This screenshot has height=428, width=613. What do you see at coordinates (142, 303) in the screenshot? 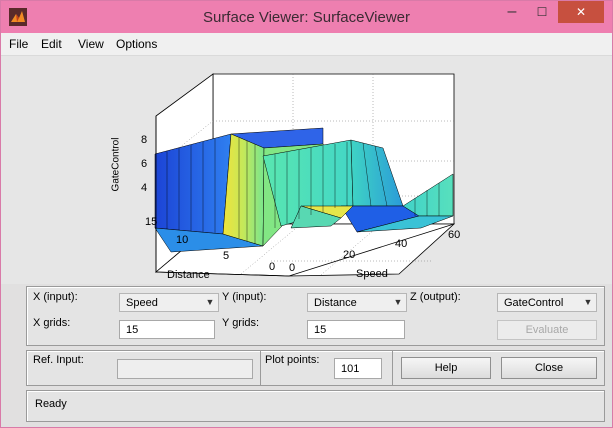
I see `x-input-value: Speed` at bounding box center [142, 303].